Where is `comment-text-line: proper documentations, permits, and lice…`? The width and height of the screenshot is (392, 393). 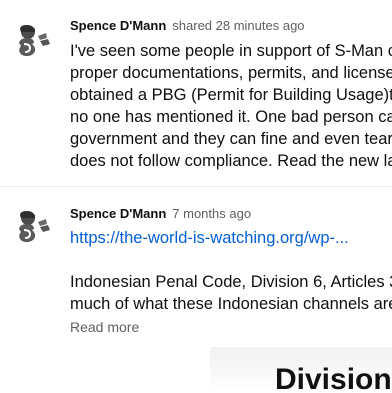
comment-text-line: proper documentations, permits, and lice… is located at coordinates (231, 73).